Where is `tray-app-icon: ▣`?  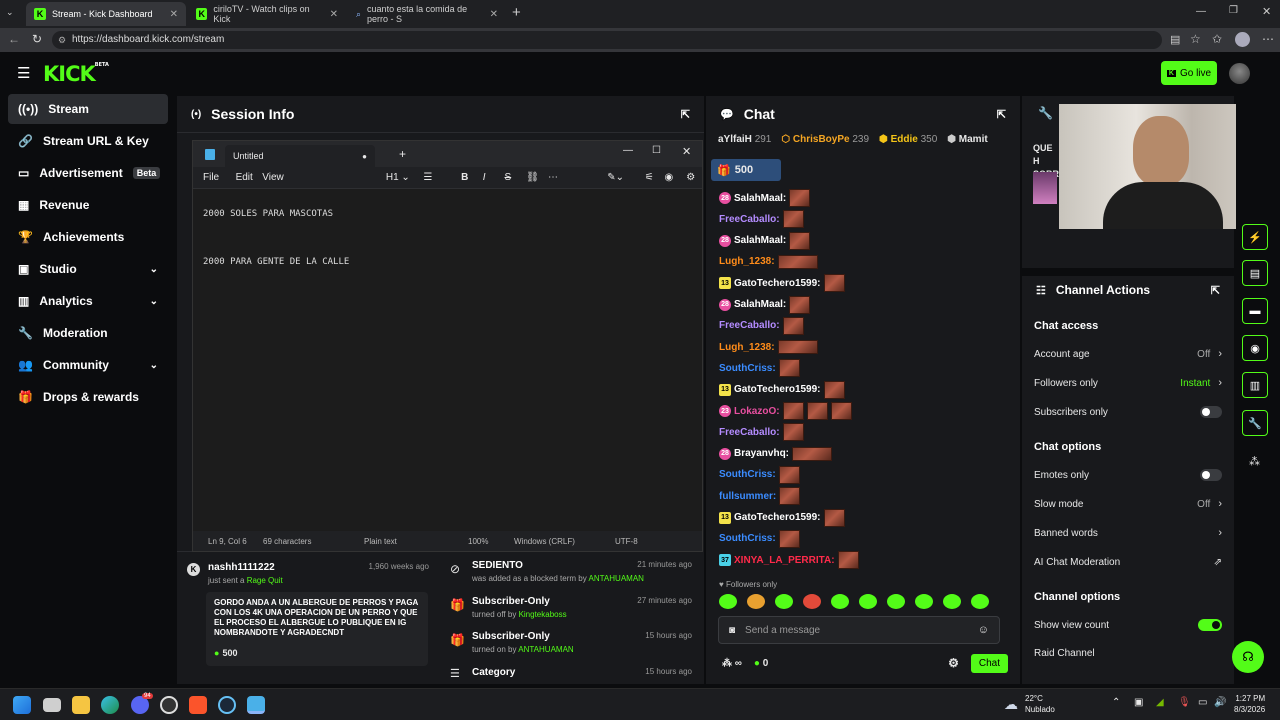
tray-app-icon: ▣ is located at coordinates (1138, 702).